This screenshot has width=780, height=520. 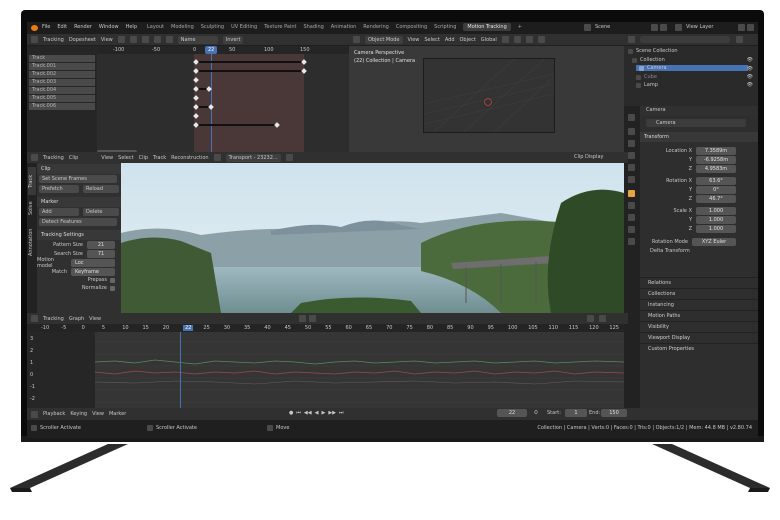 I want to click on transform-header: Transform, so click(x=699, y=137).